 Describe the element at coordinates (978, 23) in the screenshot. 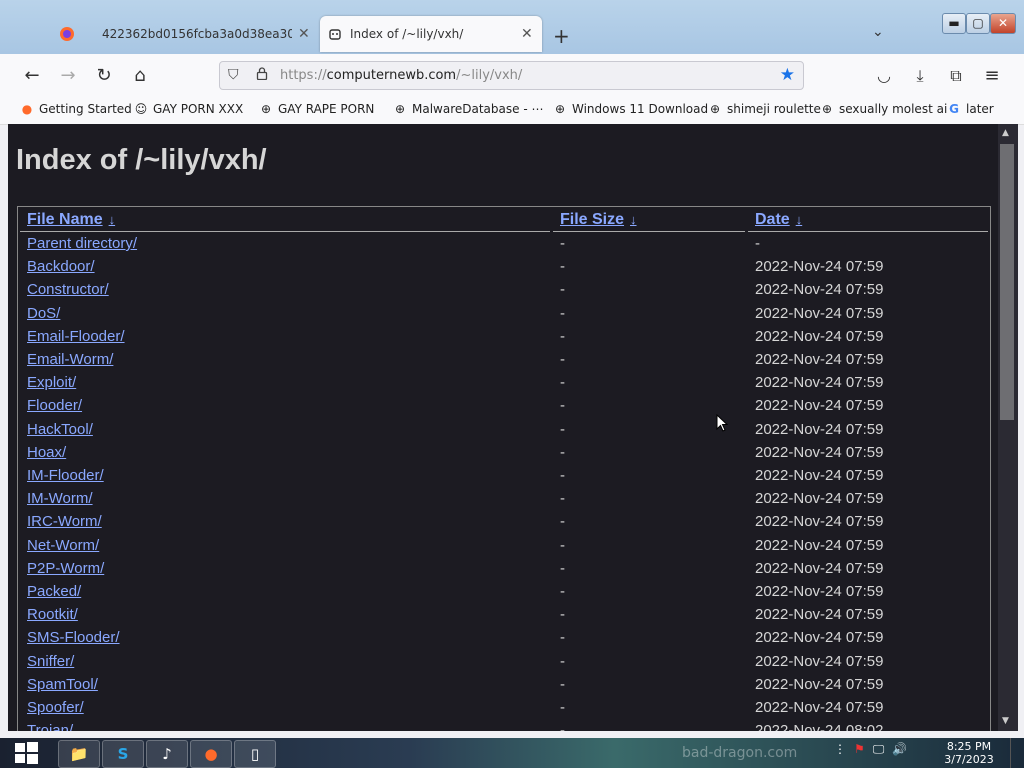

I see `maximize-button: ▢` at that location.